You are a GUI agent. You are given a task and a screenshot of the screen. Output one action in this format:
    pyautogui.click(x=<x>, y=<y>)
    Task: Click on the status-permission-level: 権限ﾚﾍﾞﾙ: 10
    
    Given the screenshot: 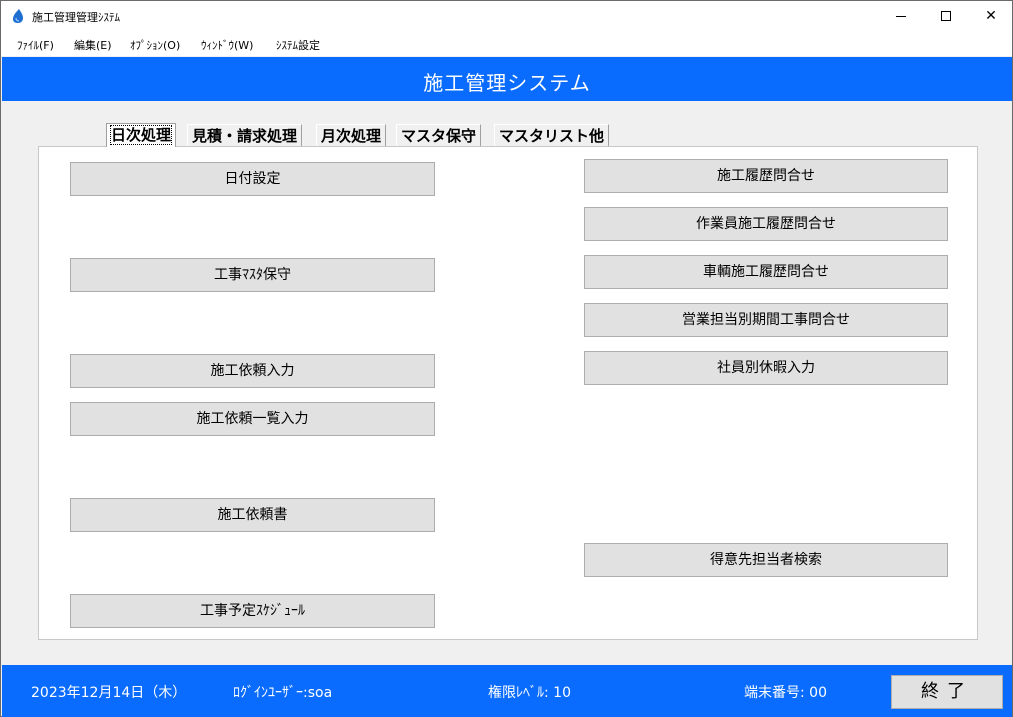 What is the action you would take?
    pyautogui.click(x=529, y=693)
    